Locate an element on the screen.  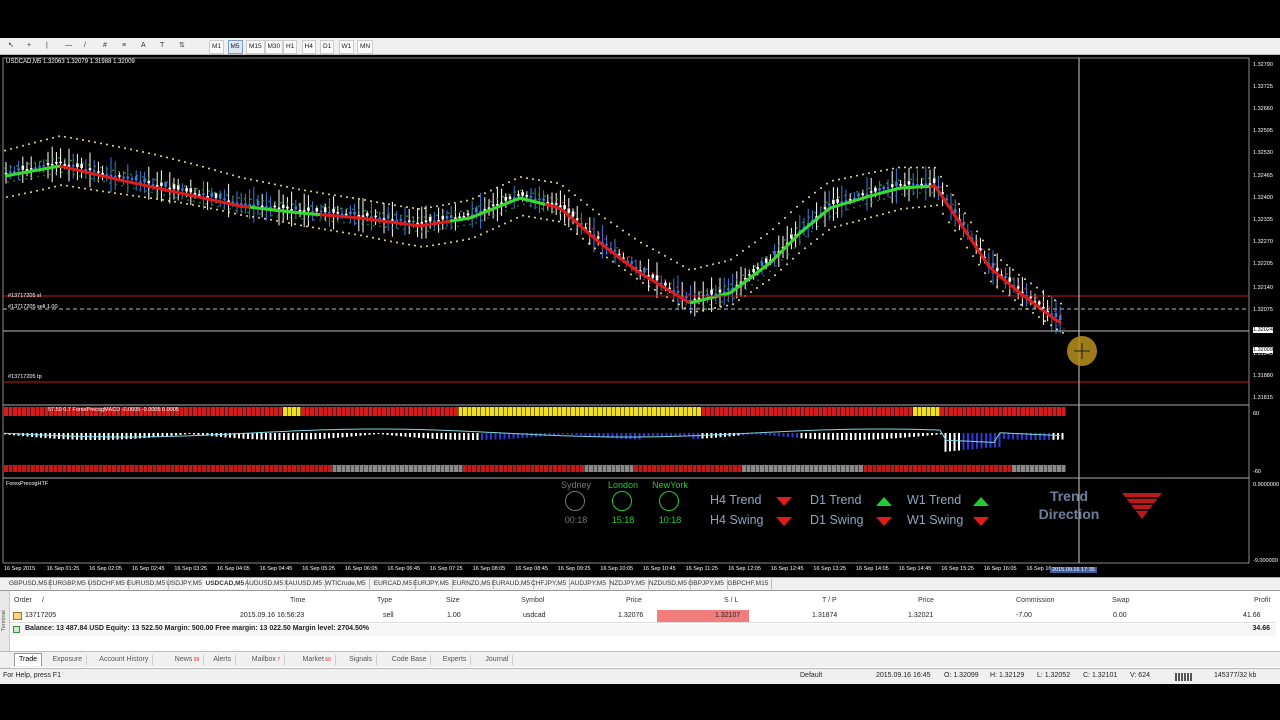
tab-badge: 7 is located at coordinates (278, 660).